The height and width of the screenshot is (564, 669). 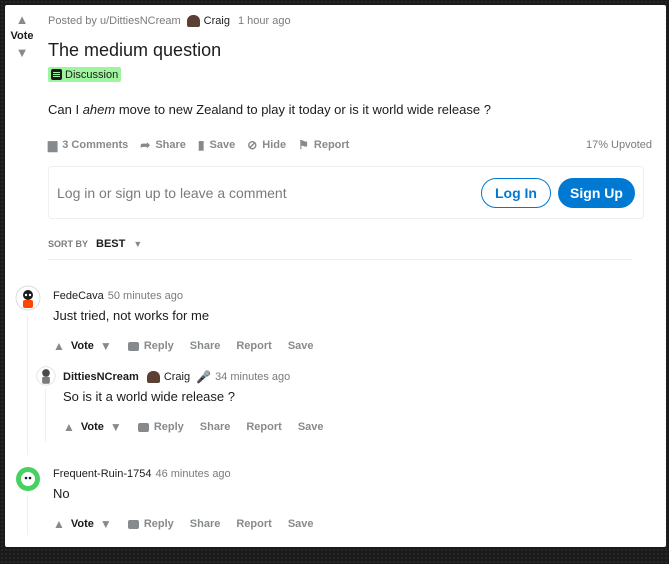 What do you see at coordinates (170, 145) in the screenshot?
I see `share-label: Share` at bounding box center [170, 145].